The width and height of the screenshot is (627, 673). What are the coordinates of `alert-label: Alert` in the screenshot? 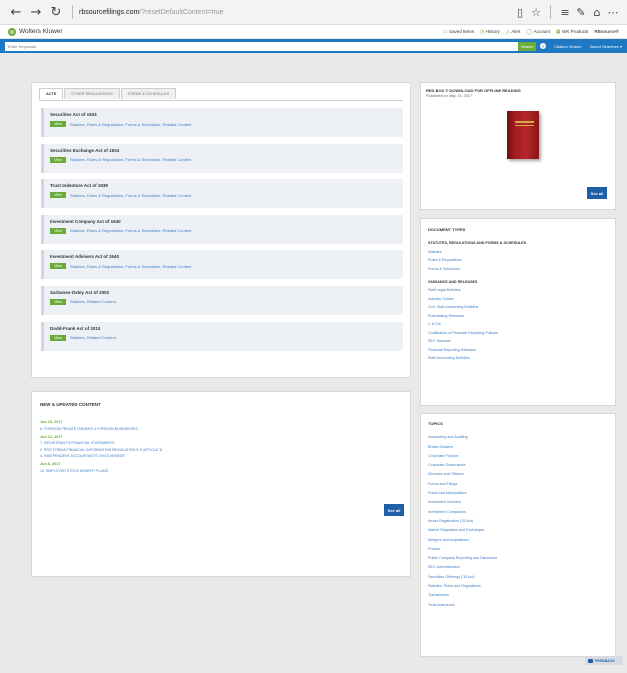 It's located at (516, 31).